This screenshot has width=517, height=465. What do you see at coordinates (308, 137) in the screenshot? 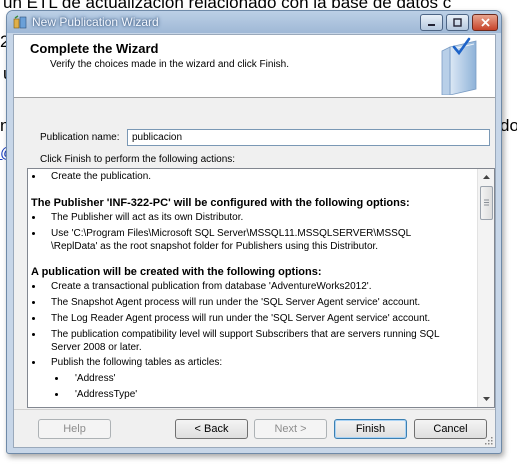
I see `publication-name-input` at bounding box center [308, 137].